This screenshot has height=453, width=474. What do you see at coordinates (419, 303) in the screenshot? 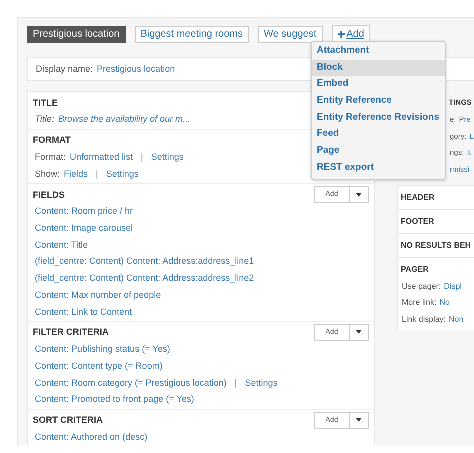
I see `field-label: More link:` at bounding box center [419, 303].